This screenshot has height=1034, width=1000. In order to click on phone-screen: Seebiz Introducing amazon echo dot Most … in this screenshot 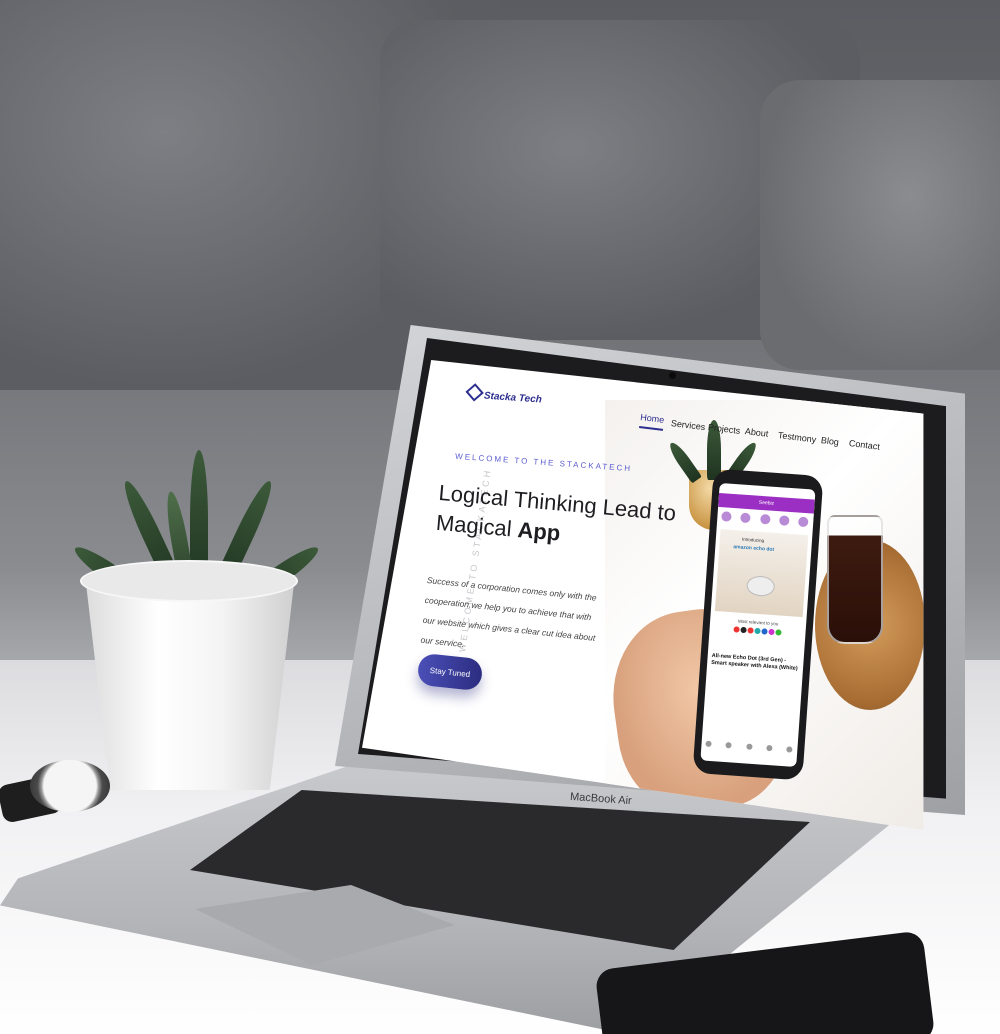, I will do `click(758, 625)`.